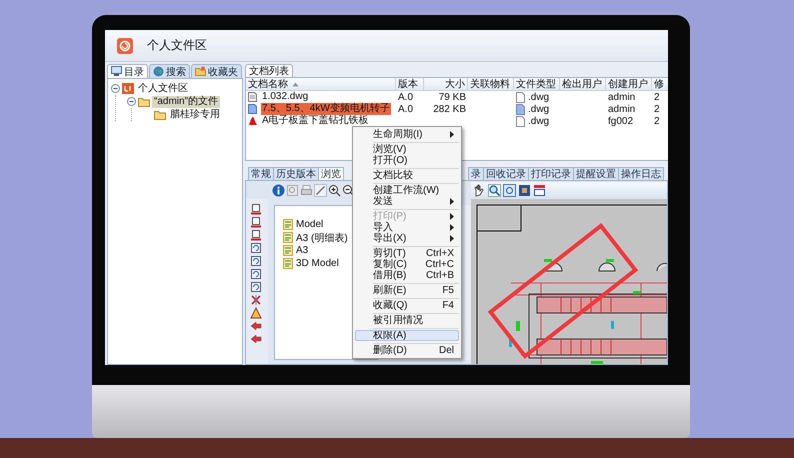 This screenshot has height=458, width=794. Describe the element at coordinates (407, 264) in the screenshot. I see `menu-item: 复制(C) Ctrl+C` at that location.